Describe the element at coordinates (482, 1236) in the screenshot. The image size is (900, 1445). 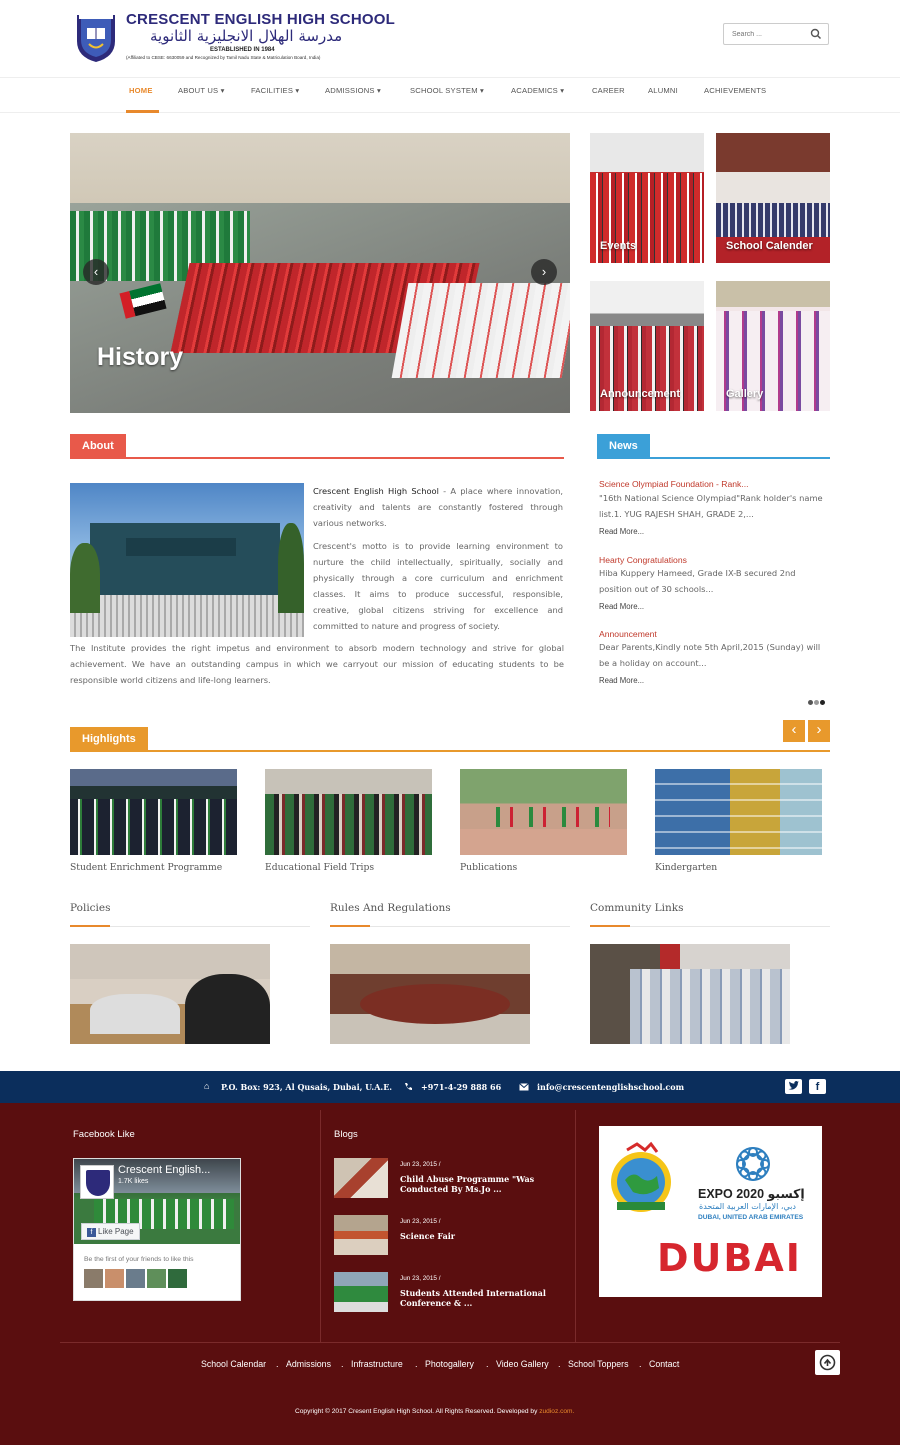
I see `blog-title: Science Fair` at that location.